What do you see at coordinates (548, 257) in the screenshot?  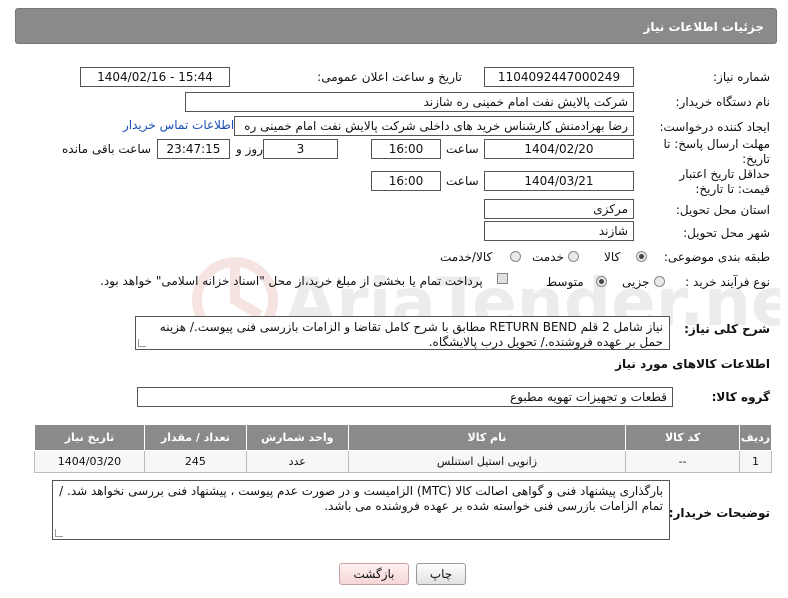 I see `category-option-service: خدمت` at bounding box center [548, 257].